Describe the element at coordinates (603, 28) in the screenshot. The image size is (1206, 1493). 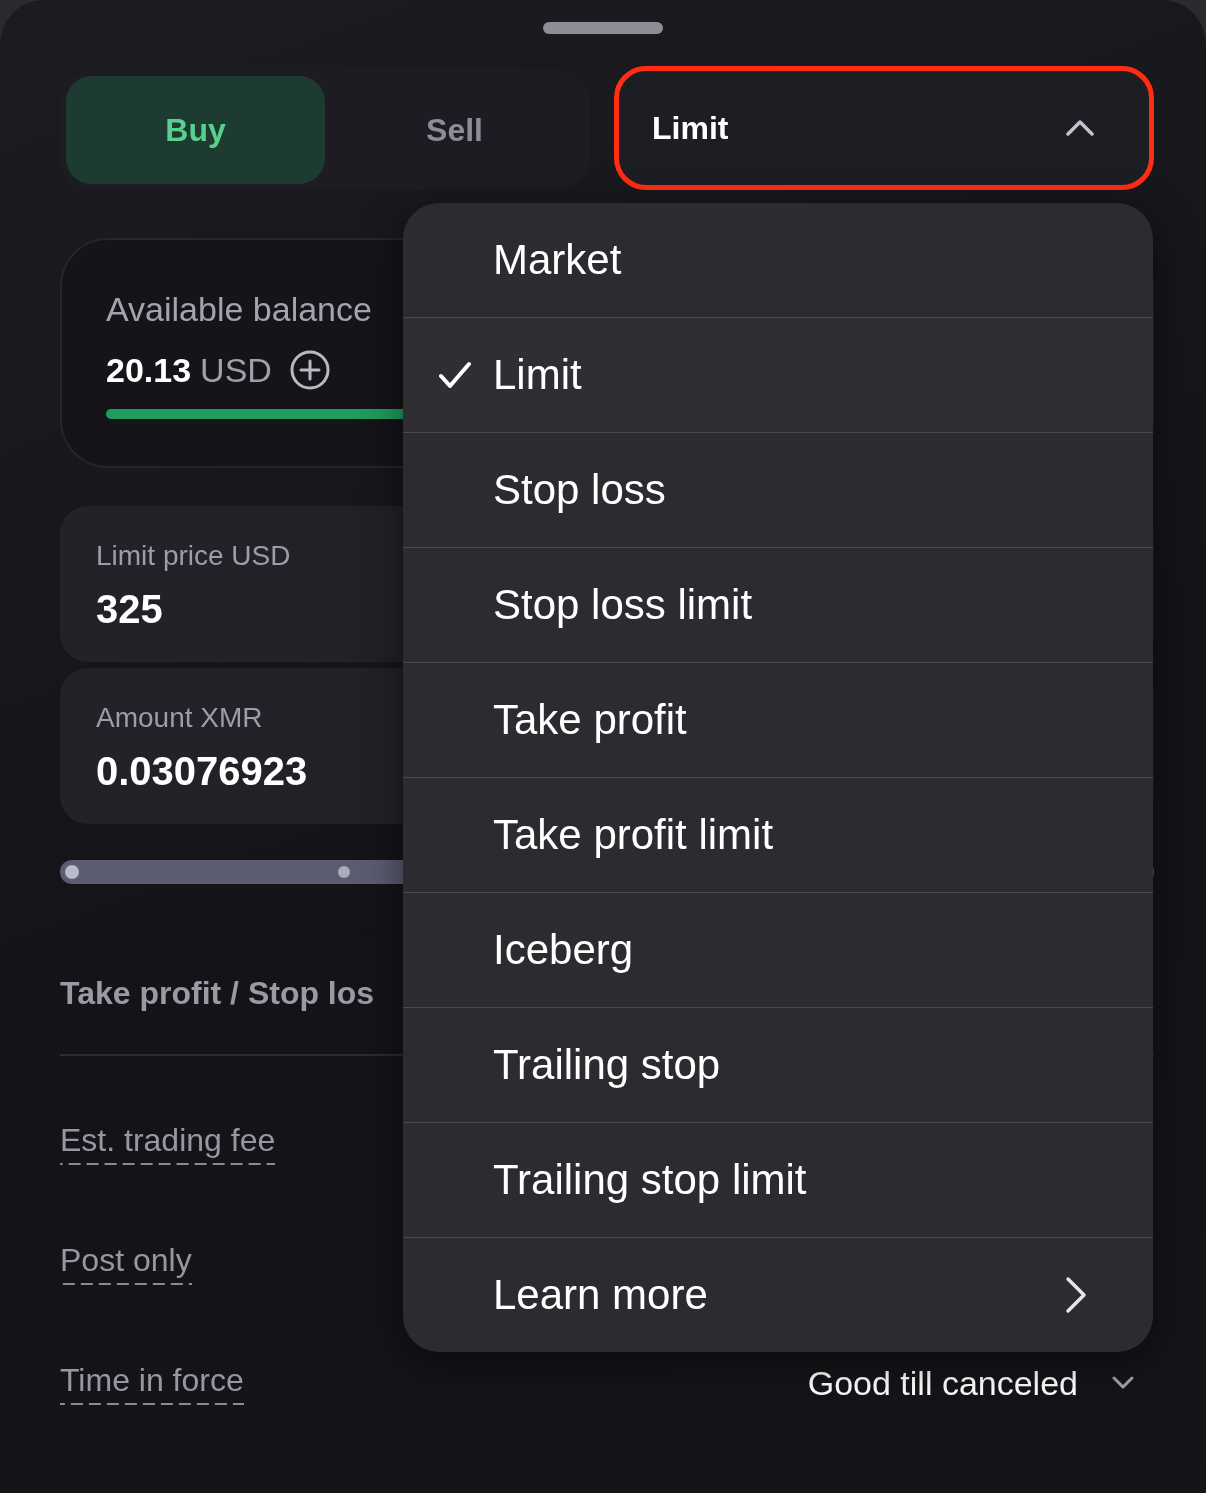
I see `drag-handle` at that location.